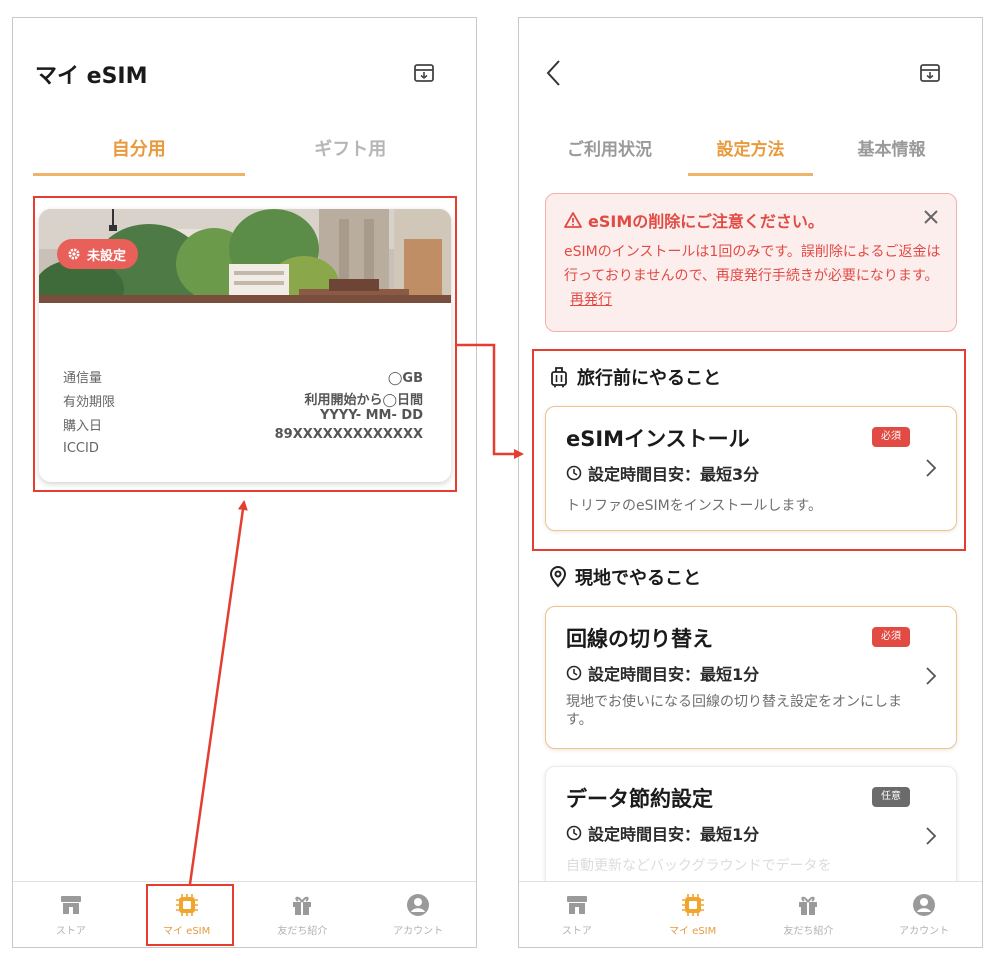 This screenshot has width=996, height=964. I want to click on tab-setup: 設定方法, so click(750, 153).